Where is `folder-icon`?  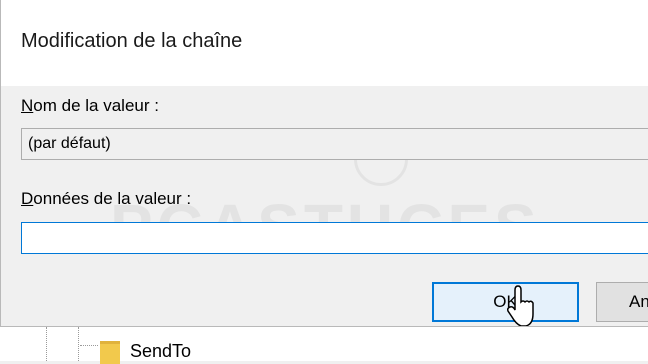 folder-icon is located at coordinates (110, 352).